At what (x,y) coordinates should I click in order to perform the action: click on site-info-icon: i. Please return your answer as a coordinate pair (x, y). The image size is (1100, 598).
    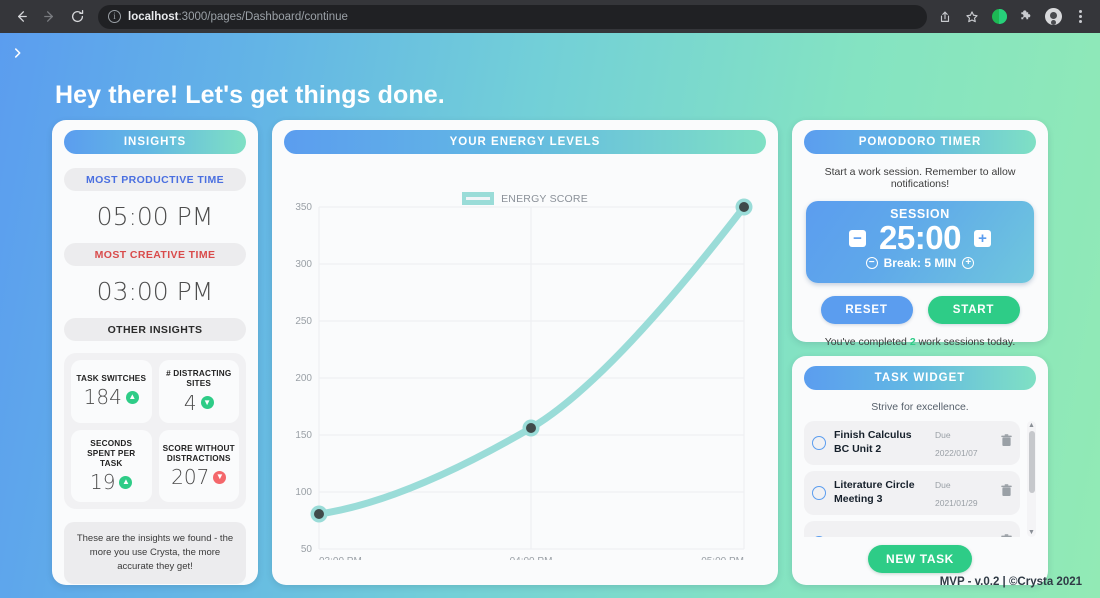
    Looking at the image, I should click on (114, 16).